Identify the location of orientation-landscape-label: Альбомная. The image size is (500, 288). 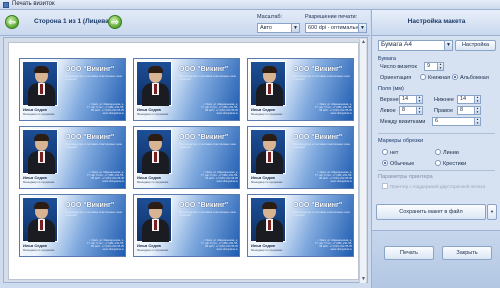
(474, 78).